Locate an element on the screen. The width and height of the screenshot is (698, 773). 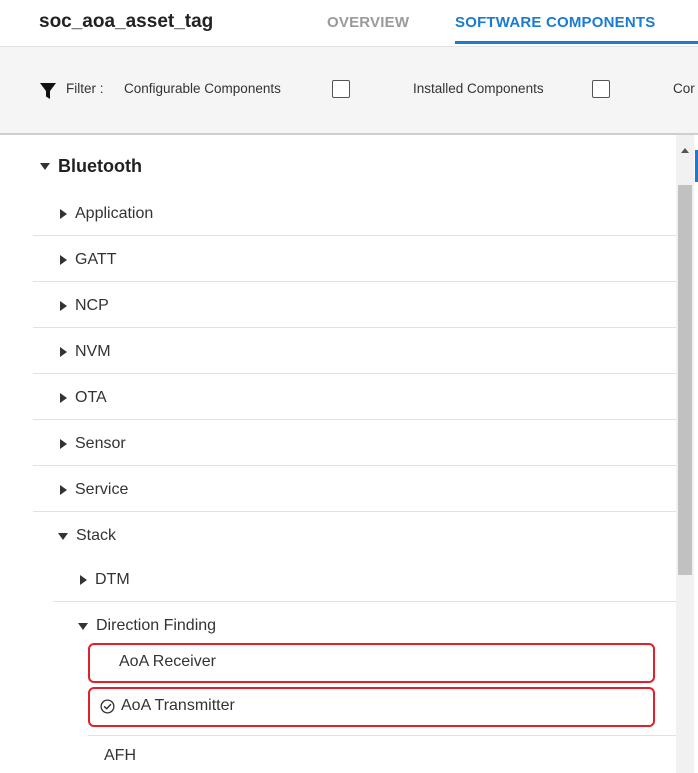
tree-item-label: Application is located at coordinates (114, 213).